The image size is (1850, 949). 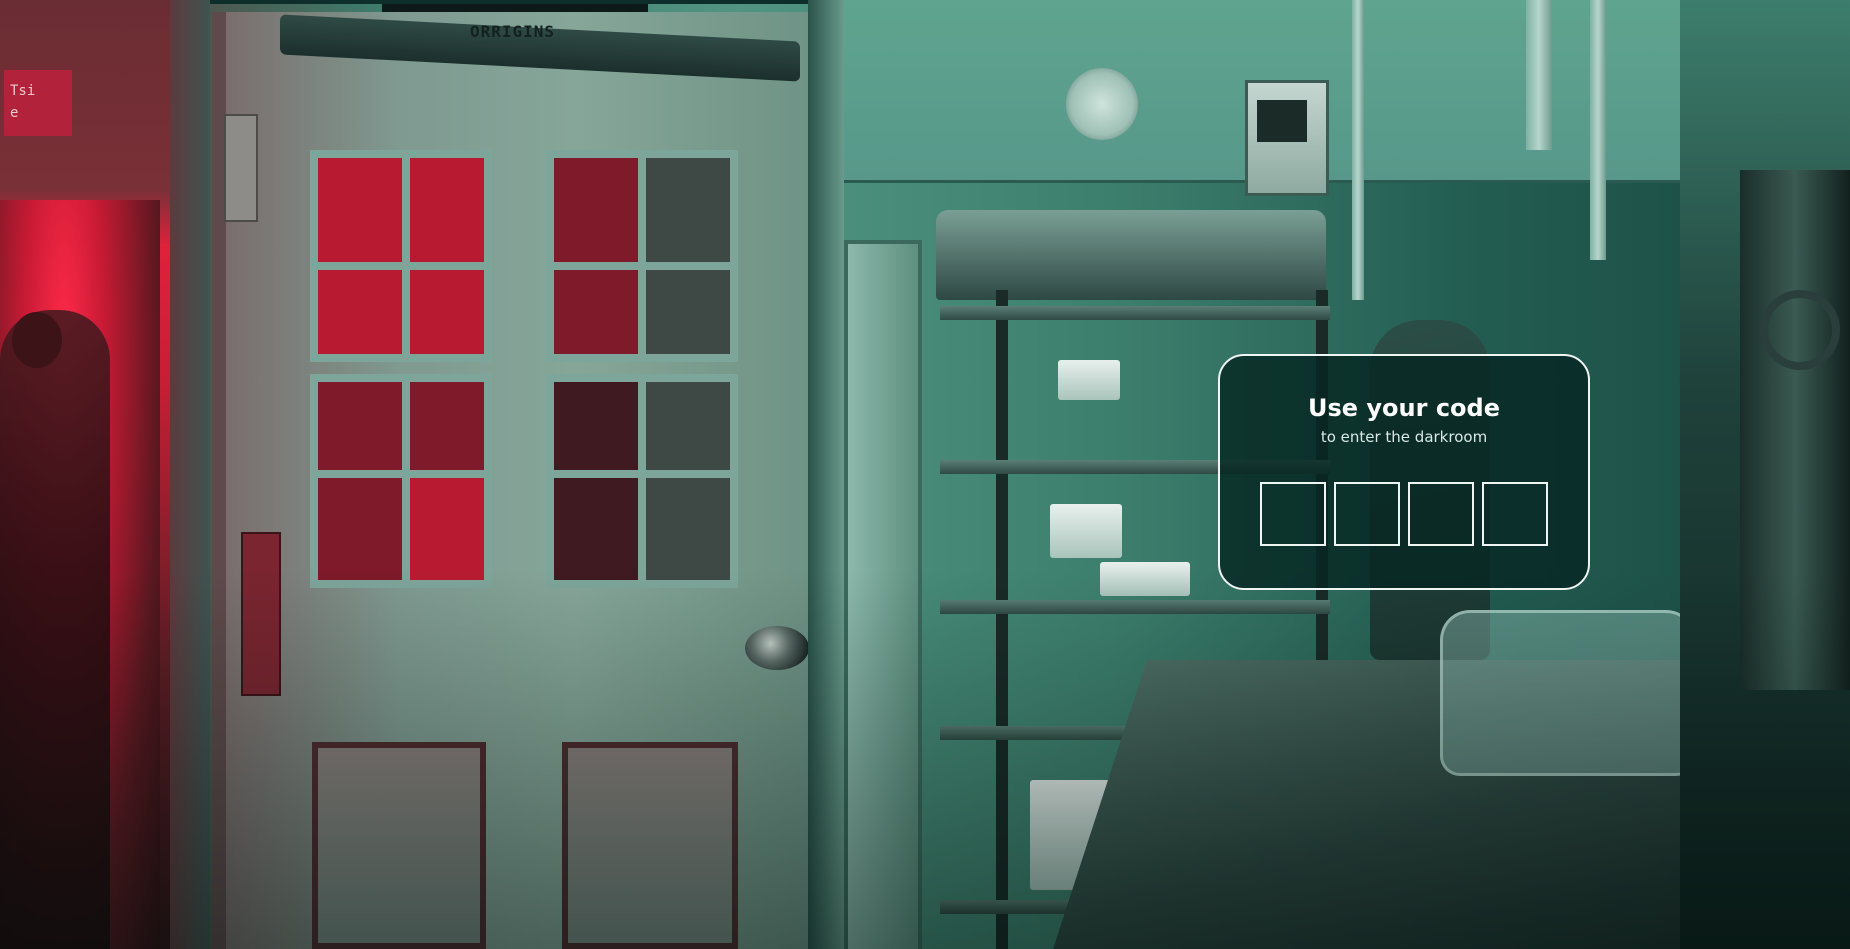 I want to click on side-doorway, so click(x=883, y=594).